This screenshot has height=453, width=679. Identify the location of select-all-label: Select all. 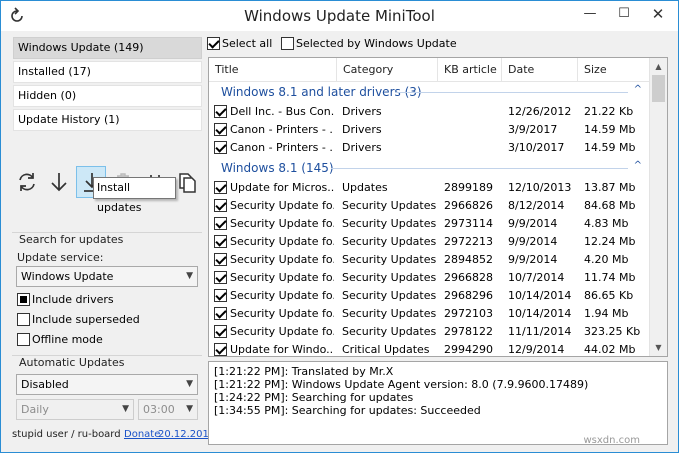
(247, 43).